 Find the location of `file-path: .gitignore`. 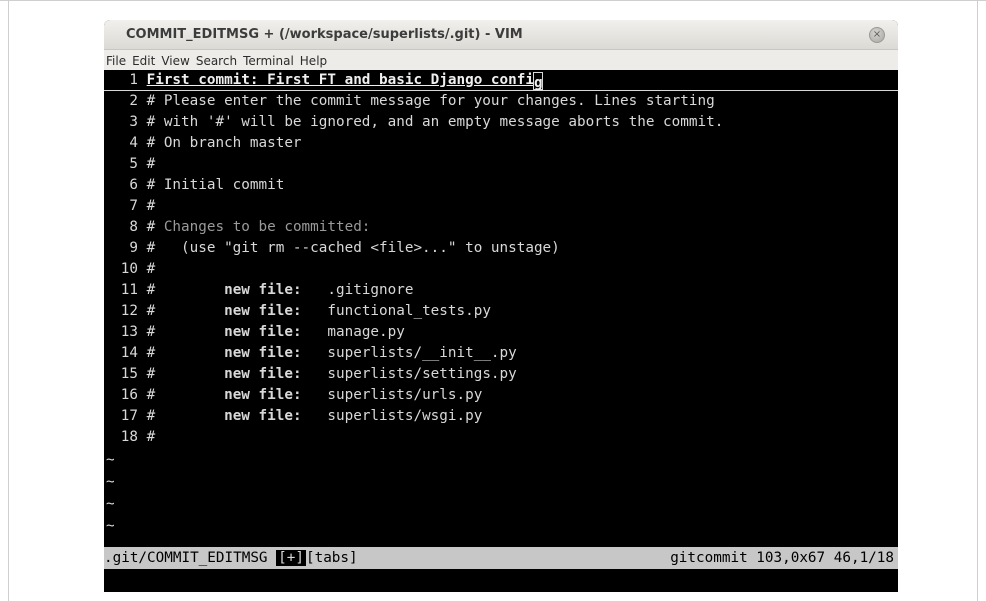

file-path: .gitignore is located at coordinates (370, 290).